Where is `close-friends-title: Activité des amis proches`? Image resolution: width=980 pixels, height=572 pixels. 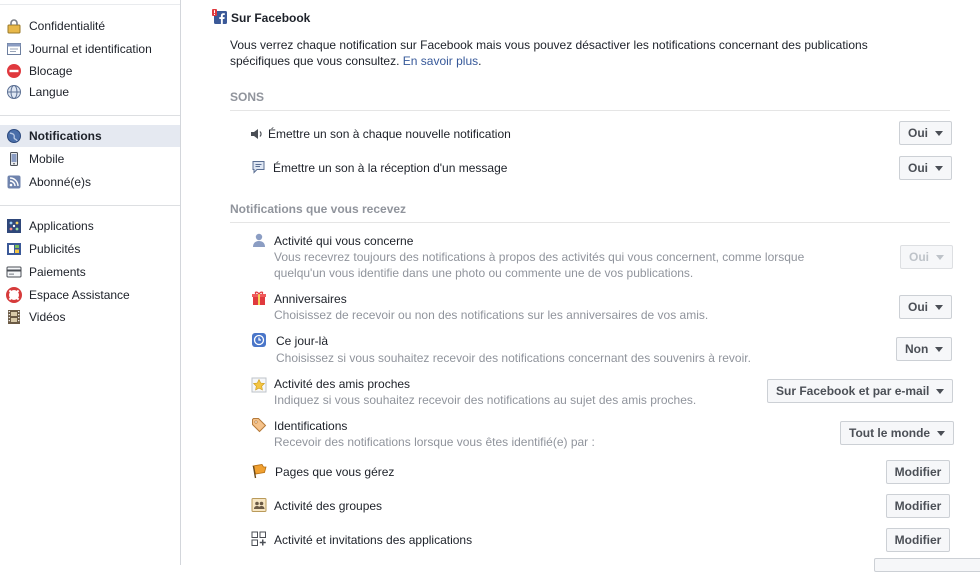 close-friends-title: Activité des amis proches is located at coordinates (342, 384).